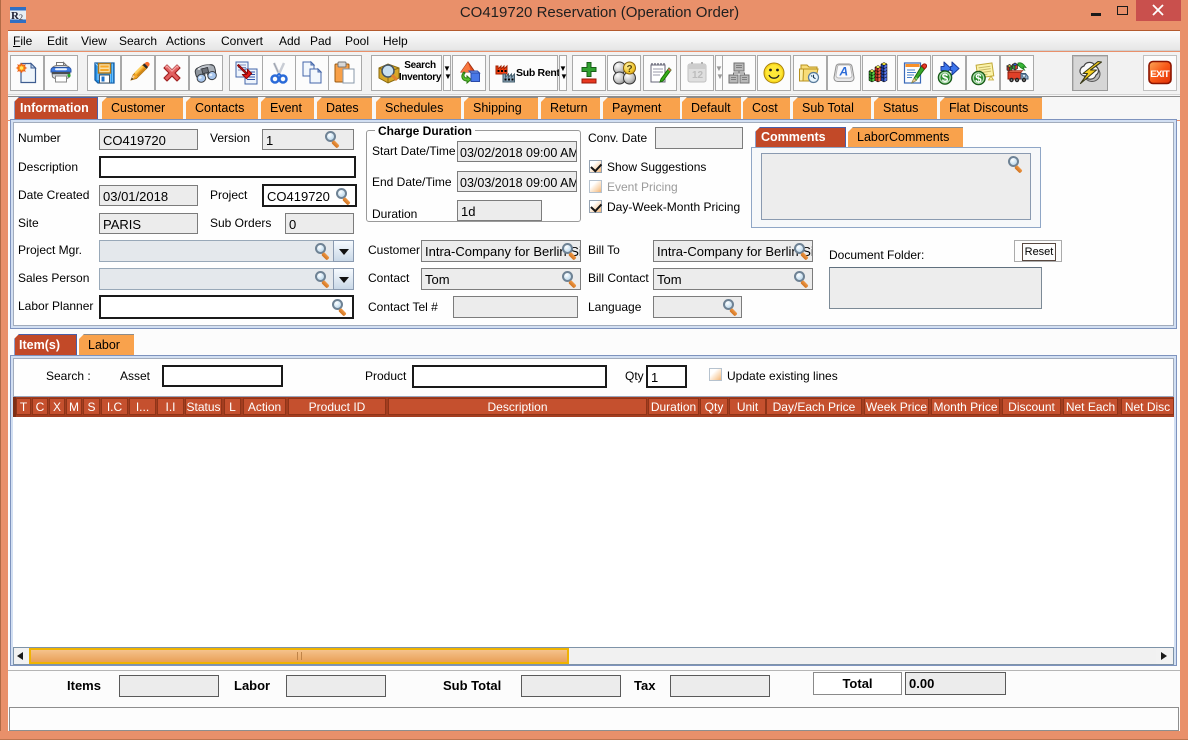 The image size is (1188, 740). Describe the element at coordinates (1160, 74) in the screenshot. I see `svg-text: EXIT` at that location.